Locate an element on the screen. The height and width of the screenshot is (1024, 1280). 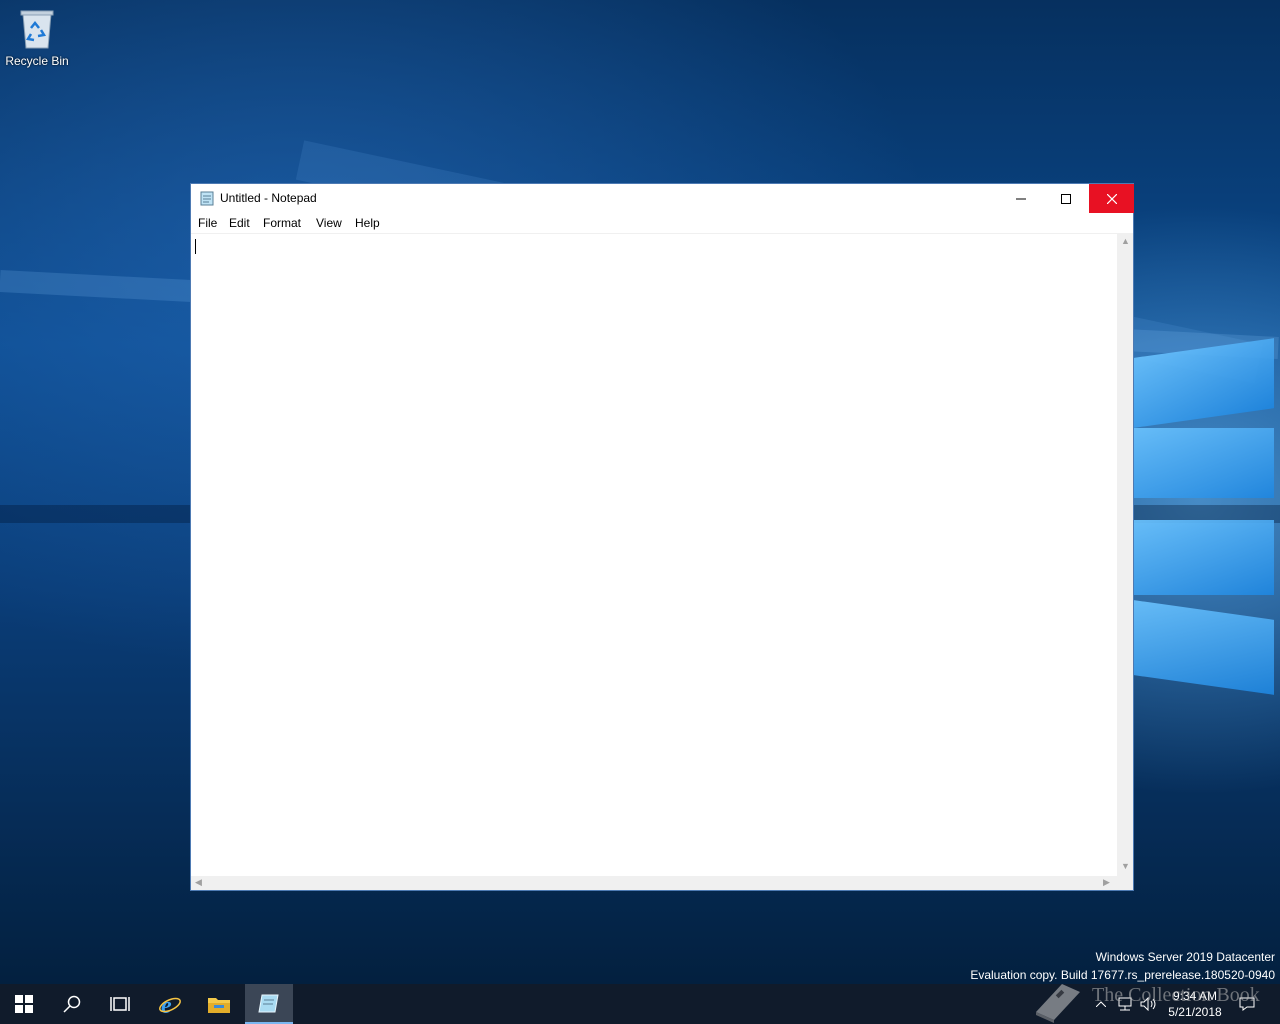
menu-view: View is located at coordinates (329, 223).